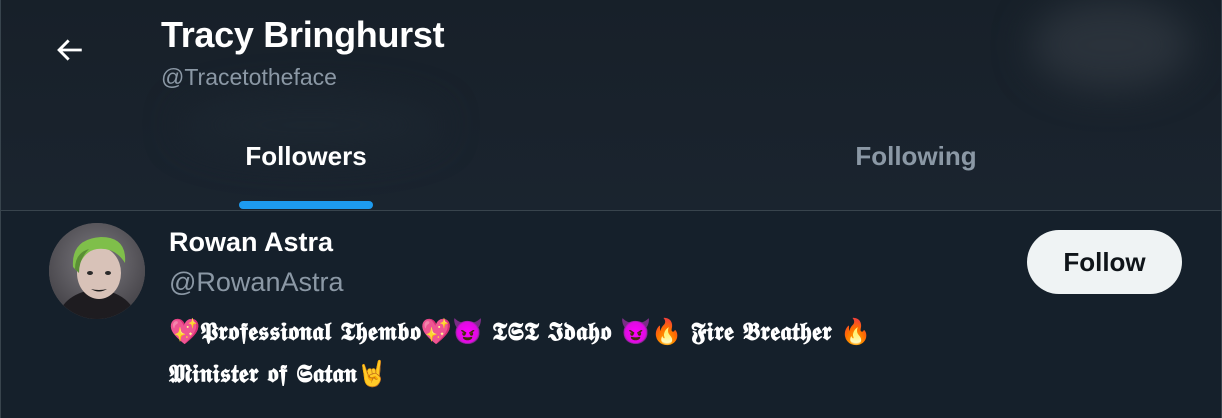 This screenshot has height=418, width=1222. What do you see at coordinates (1111, 45) in the screenshot?
I see `blurred-banner-area` at bounding box center [1111, 45].